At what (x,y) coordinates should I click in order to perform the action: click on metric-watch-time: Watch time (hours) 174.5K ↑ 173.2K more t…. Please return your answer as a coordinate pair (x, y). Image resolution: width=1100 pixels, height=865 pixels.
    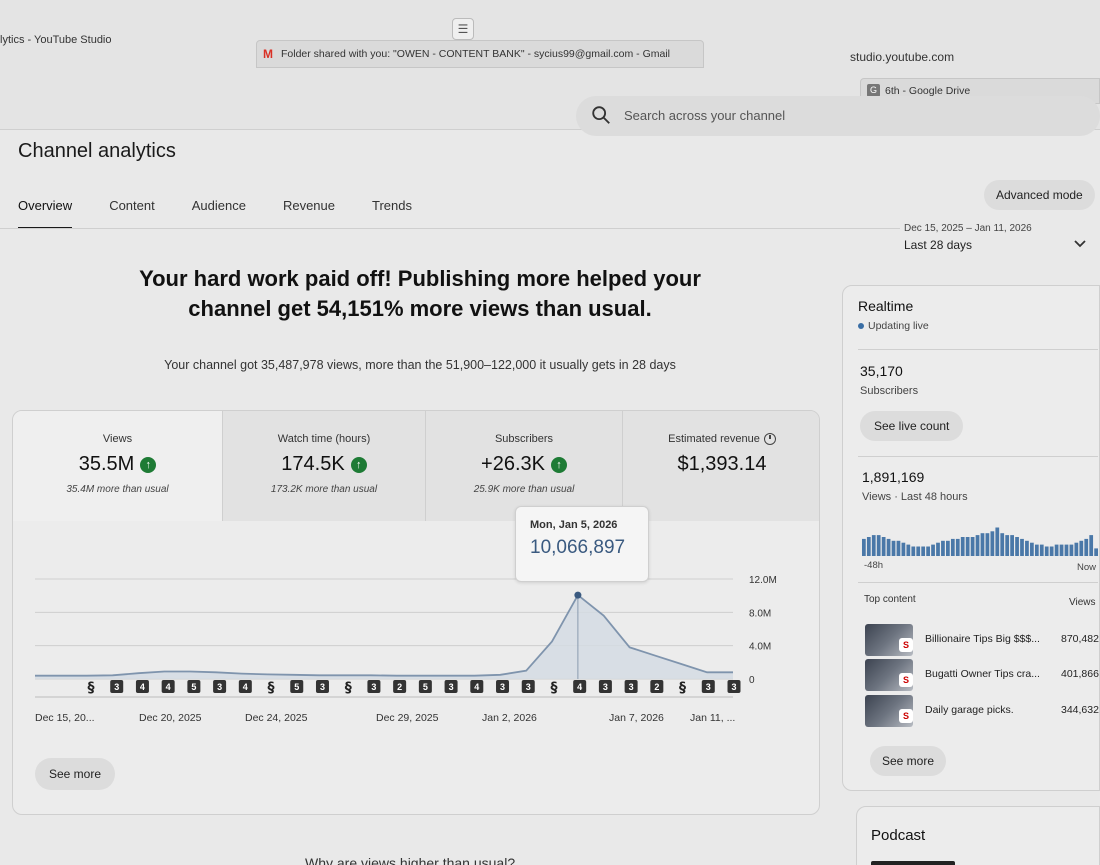
    Looking at the image, I should click on (324, 466).